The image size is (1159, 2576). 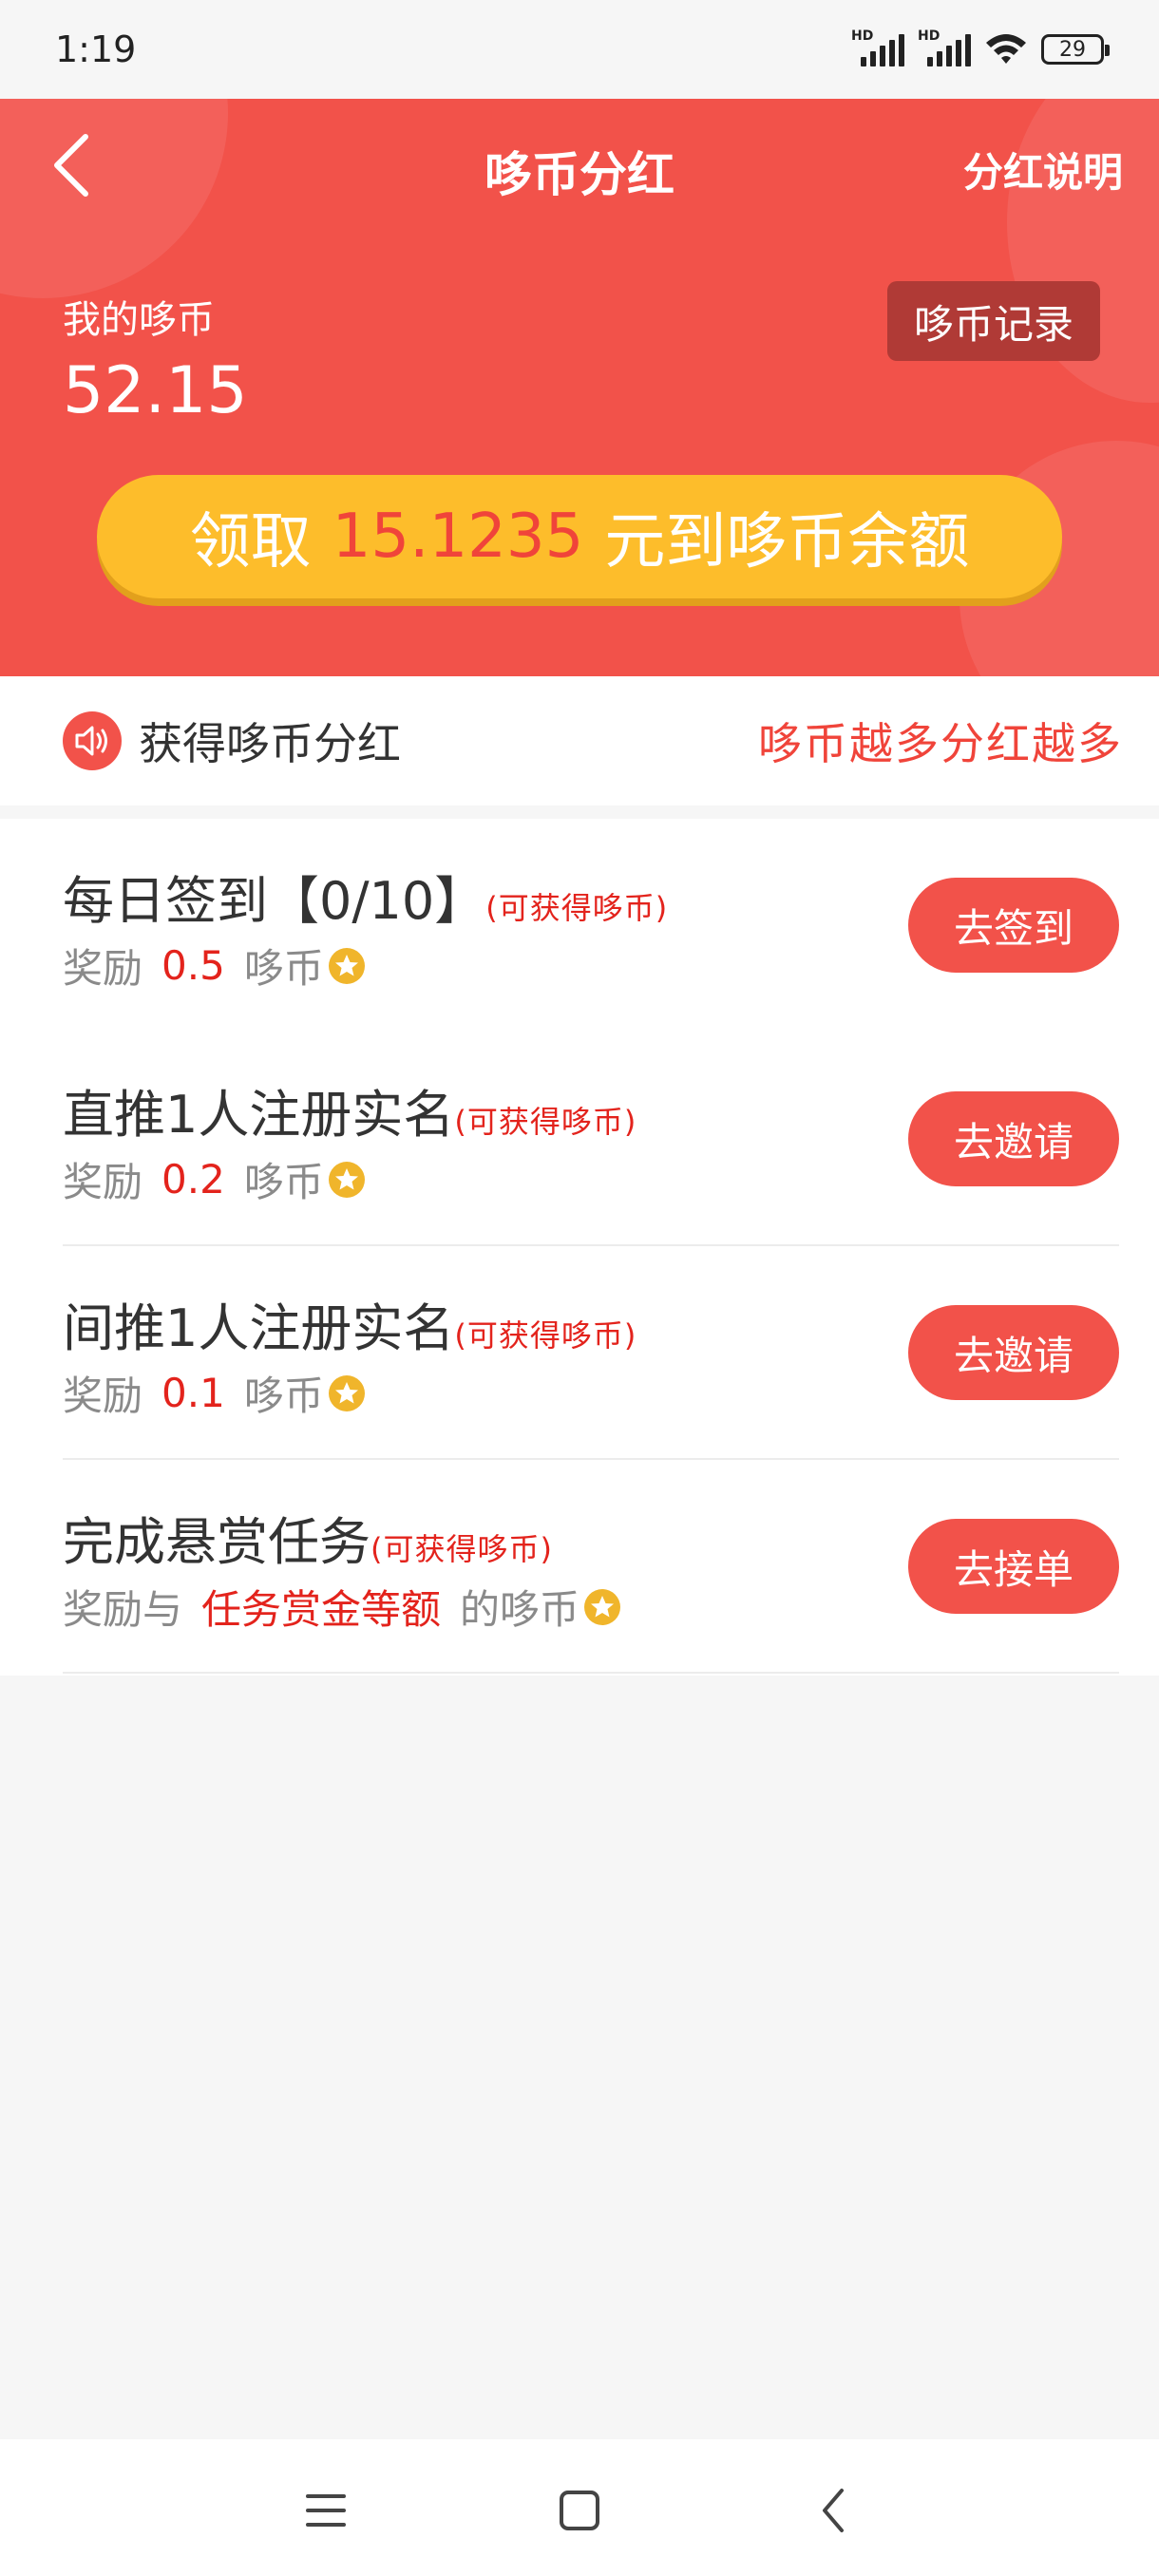 What do you see at coordinates (1072, 49) in the screenshot?
I see `battery-level: 29` at bounding box center [1072, 49].